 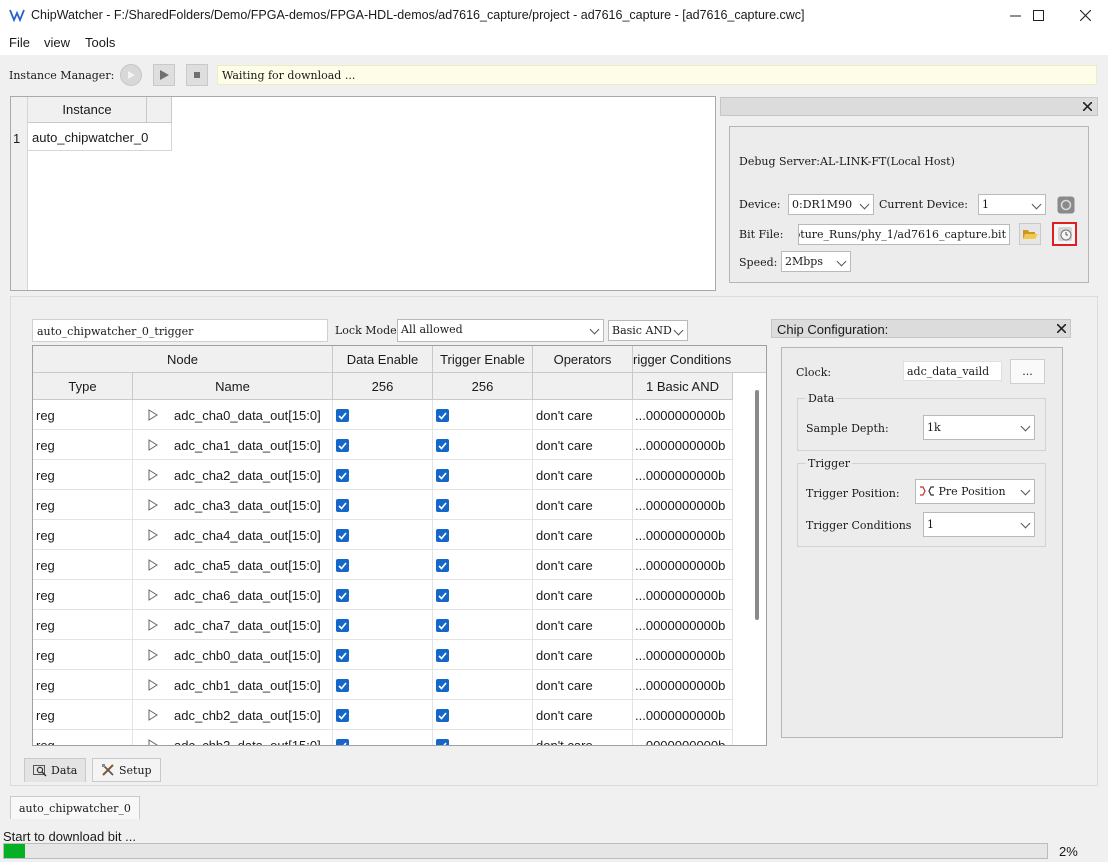 I want to click on current-device-select: 1, so click(x=1012, y=204).